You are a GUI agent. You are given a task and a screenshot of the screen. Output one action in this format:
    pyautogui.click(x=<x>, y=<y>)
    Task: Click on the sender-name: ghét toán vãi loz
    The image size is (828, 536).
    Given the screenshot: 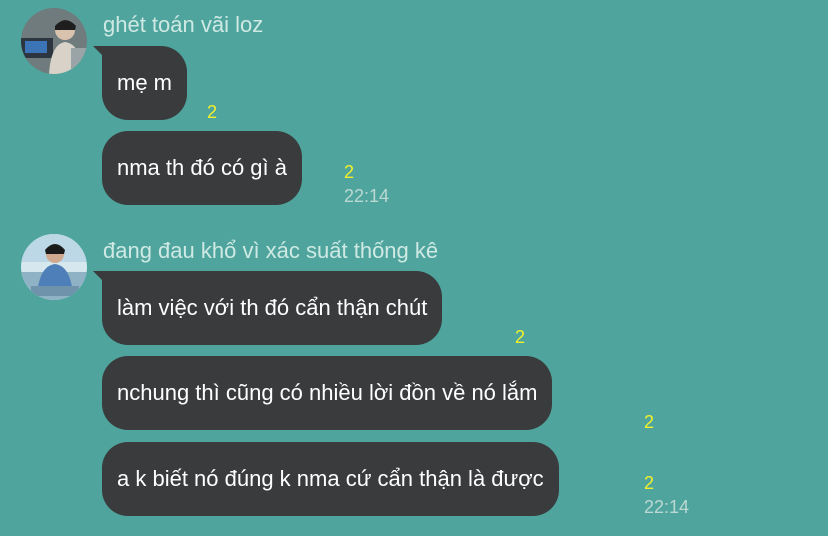 What is the action you would take?
    pyautogui.click(x=183, y=24)
    